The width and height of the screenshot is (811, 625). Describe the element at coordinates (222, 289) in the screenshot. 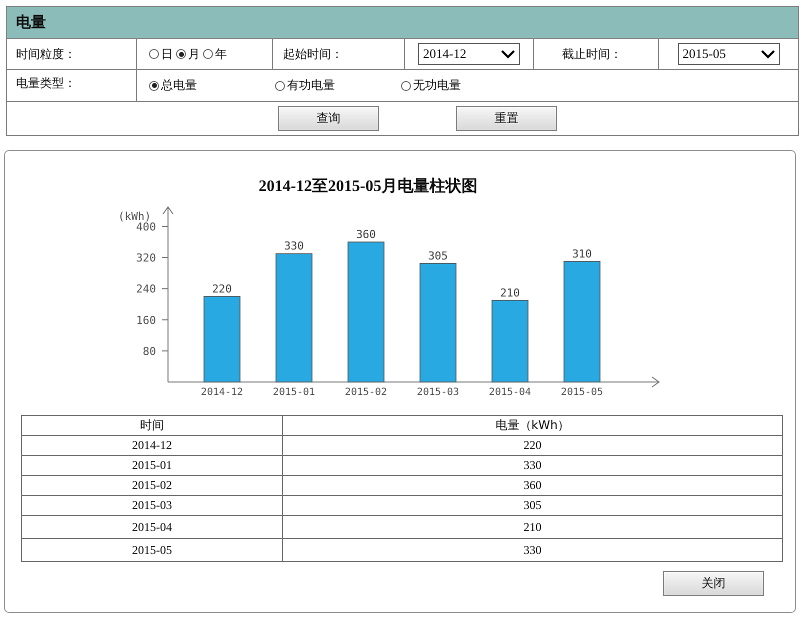

I see `value-label: 220` at that location.